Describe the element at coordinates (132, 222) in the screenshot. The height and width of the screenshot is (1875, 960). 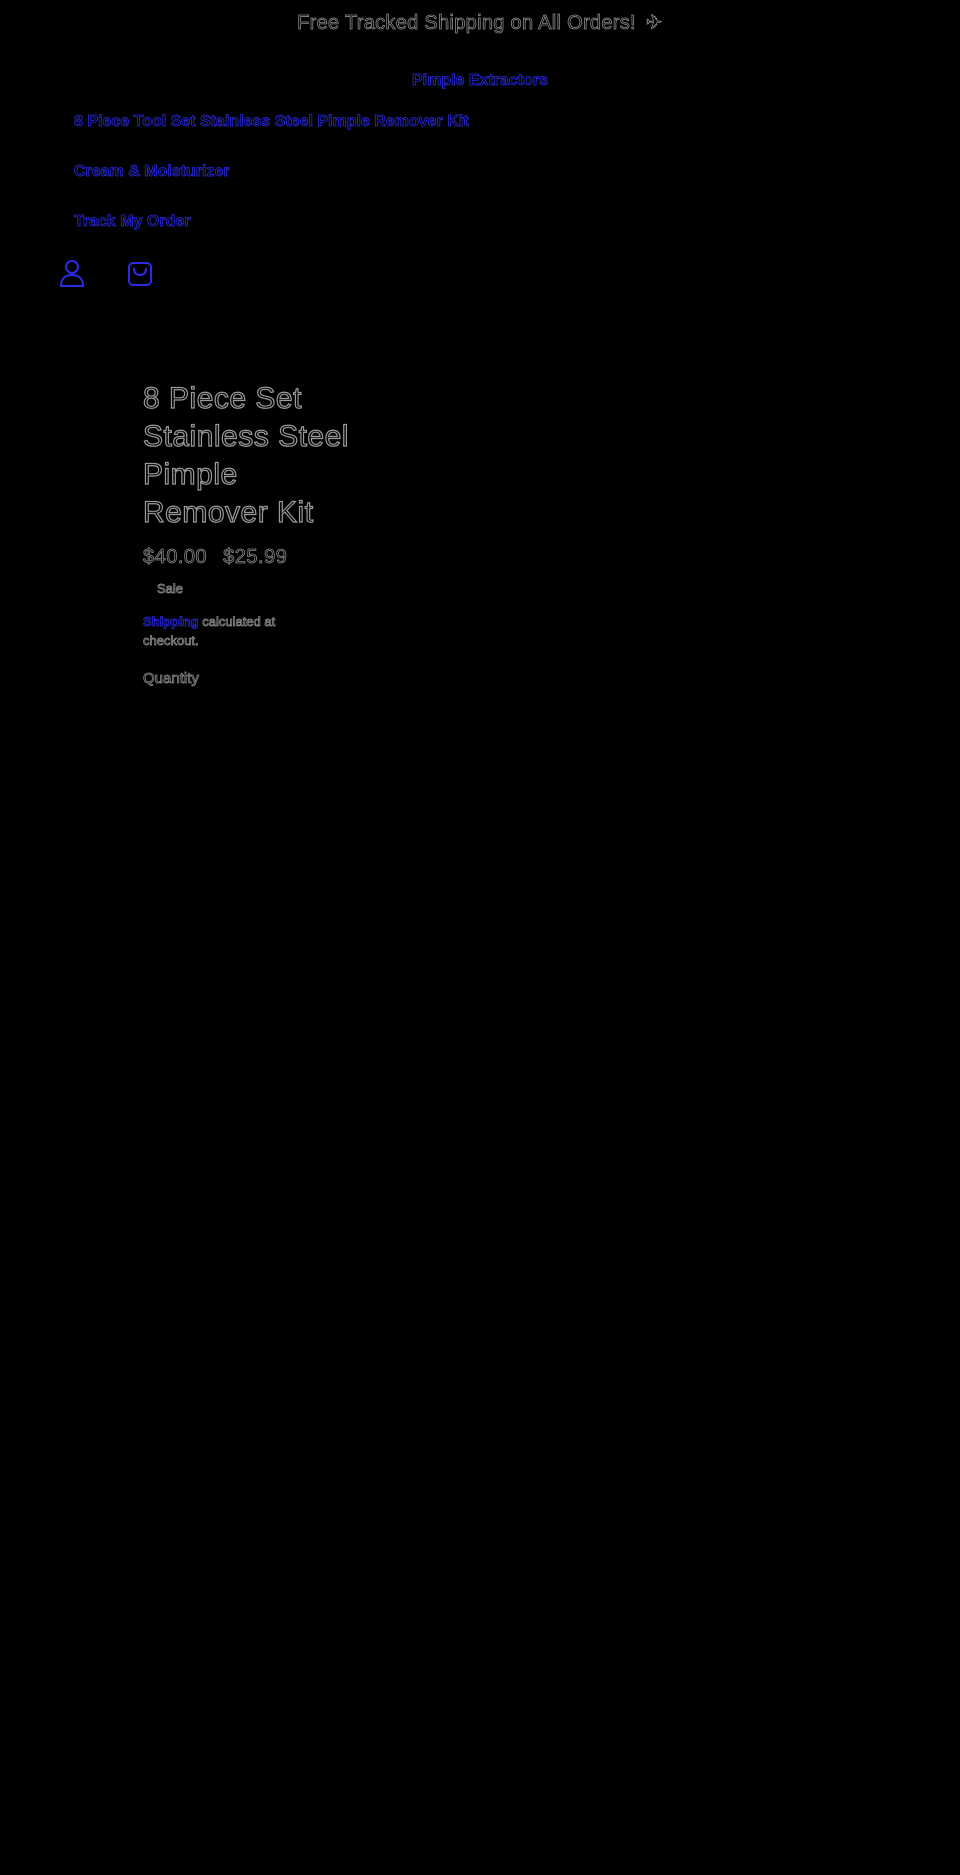
I see `nav-link-track-order: Track My Order` at that location.